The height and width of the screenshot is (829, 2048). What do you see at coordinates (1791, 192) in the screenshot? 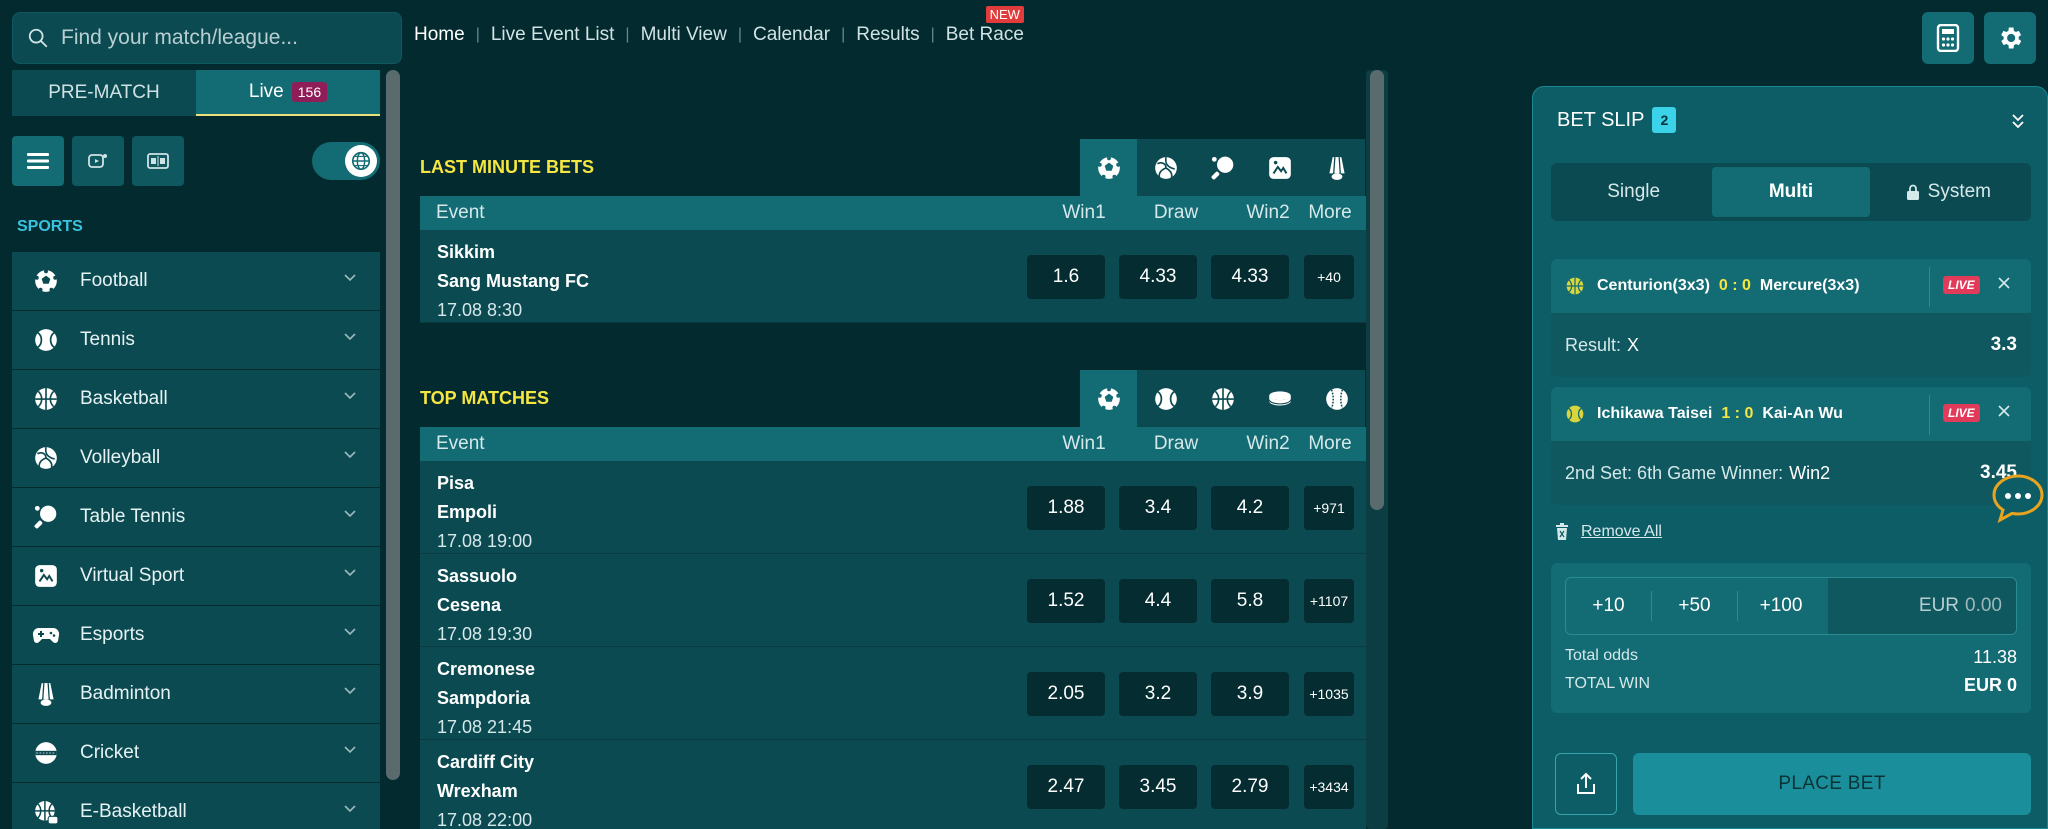
I see `tab-multi: Multi` at bounding box center [1791, 192].